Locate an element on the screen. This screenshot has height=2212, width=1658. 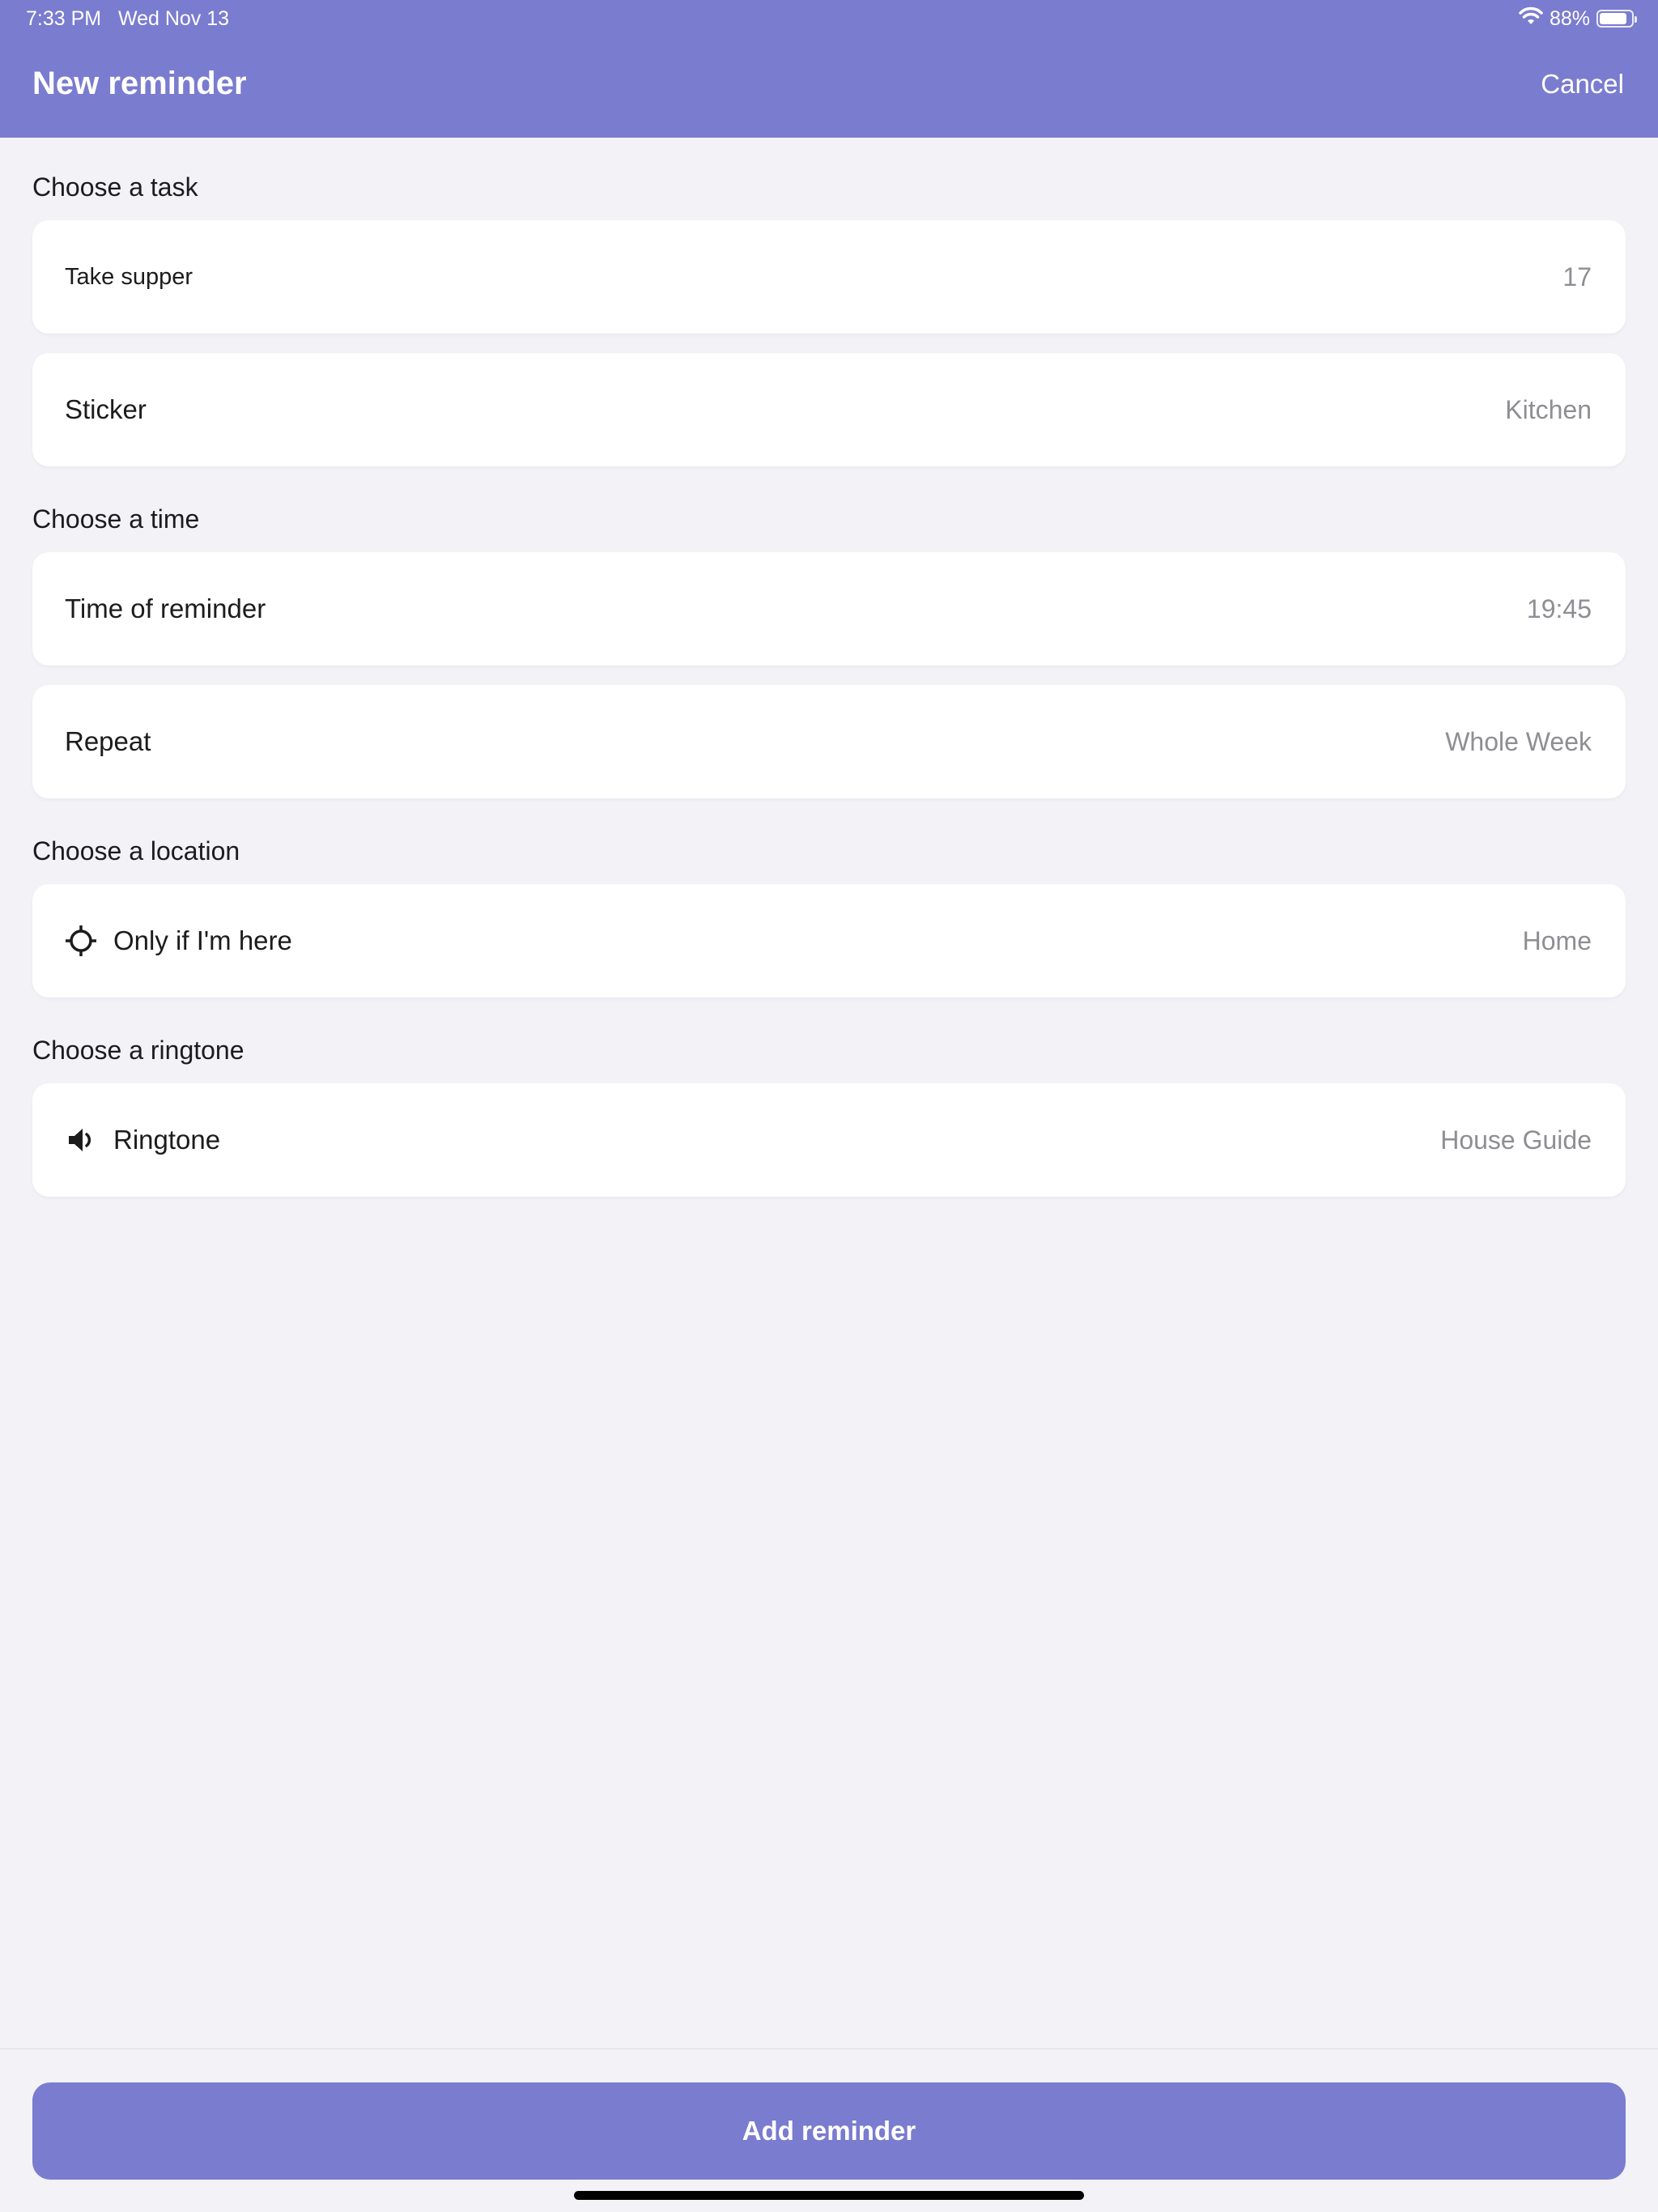
location-label: Only if I'm here is located at coordinates (202, 940).